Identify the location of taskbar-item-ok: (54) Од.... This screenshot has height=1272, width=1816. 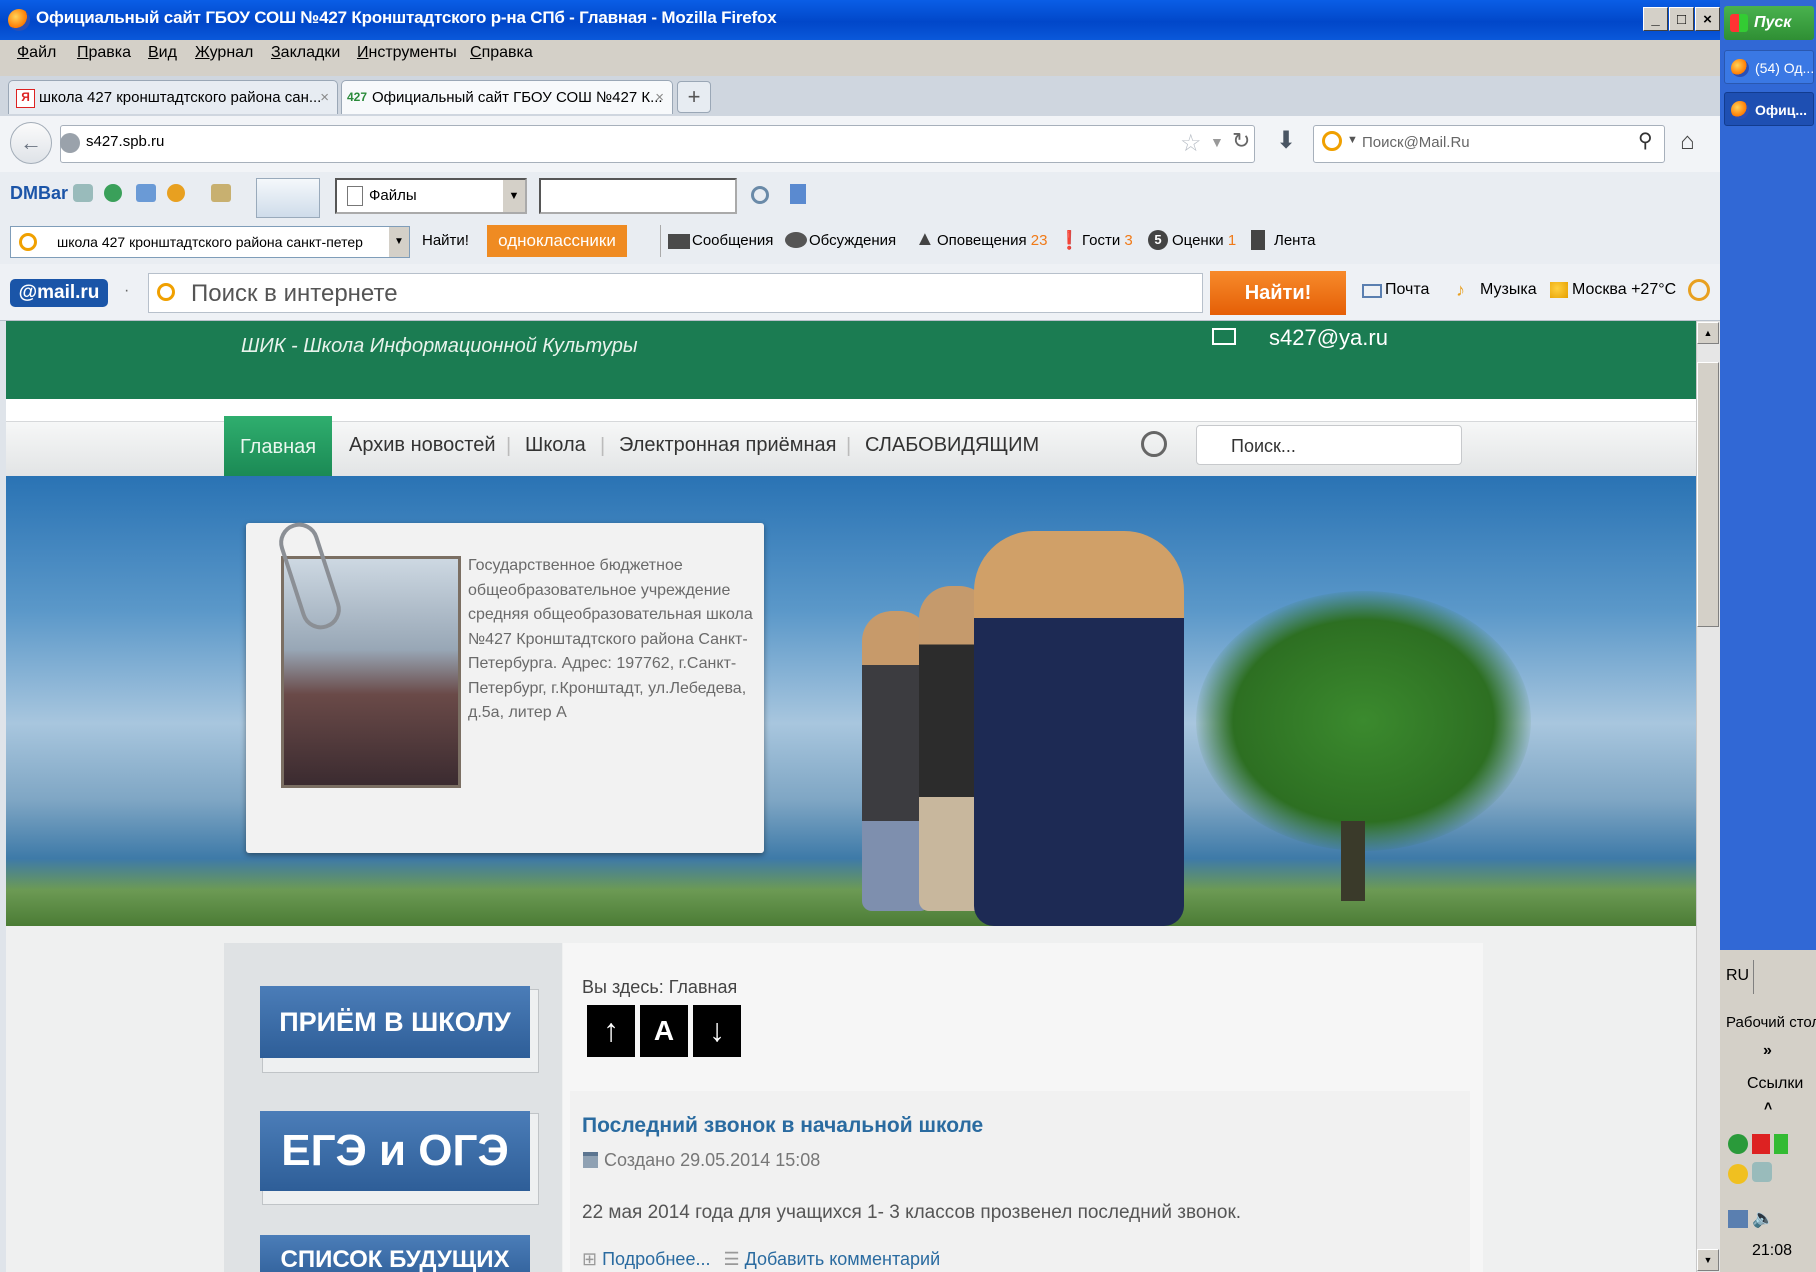
(1769, 67).